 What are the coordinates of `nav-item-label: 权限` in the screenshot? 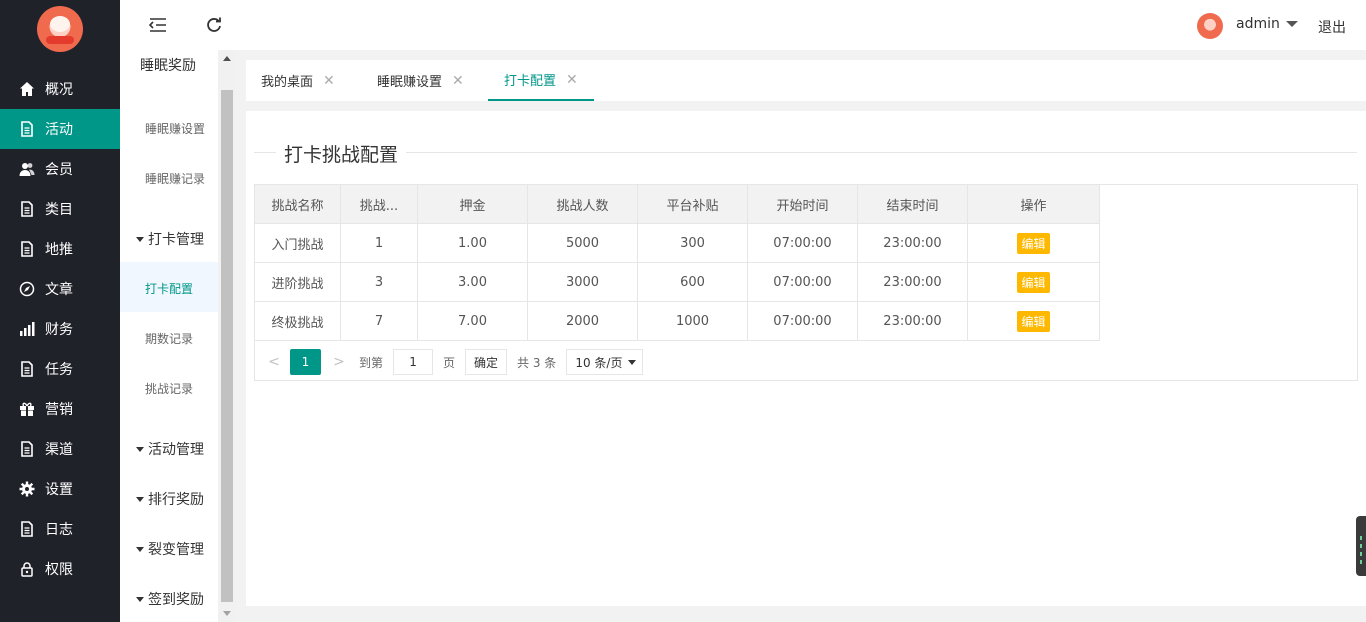 It's located at (59, 570).